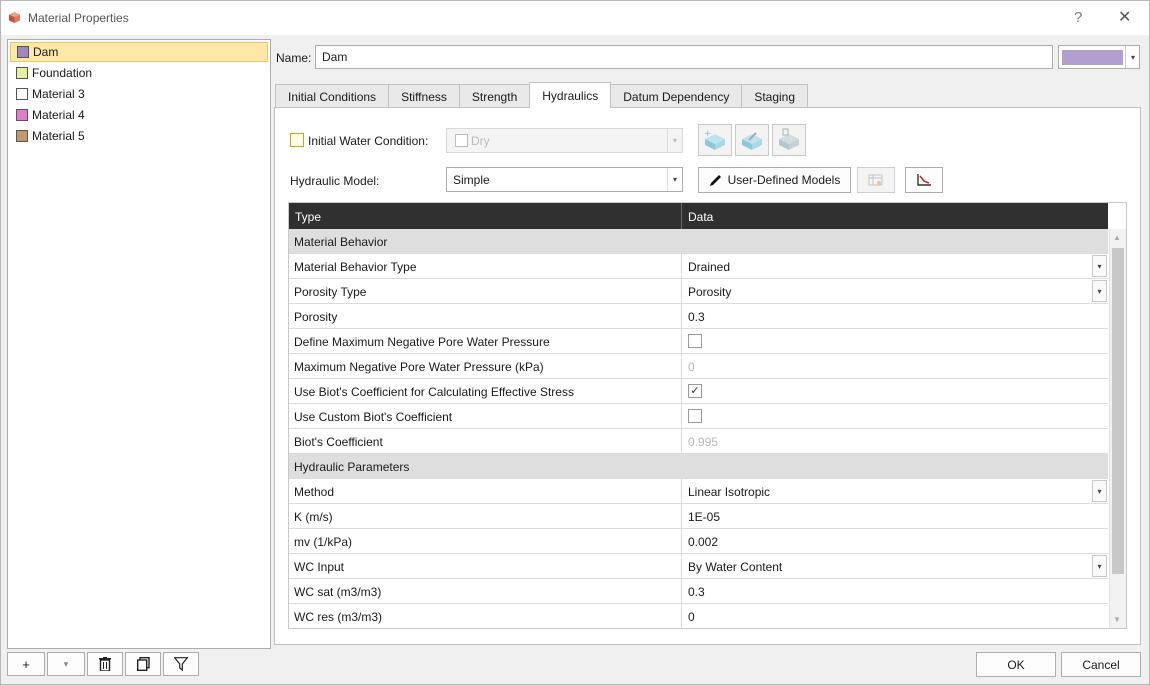 The width and height of the screenshot is (1150, 685). Describe the element at coordinates (701, 217) in the screenshot. I see `column-header-data: Data` at that location.